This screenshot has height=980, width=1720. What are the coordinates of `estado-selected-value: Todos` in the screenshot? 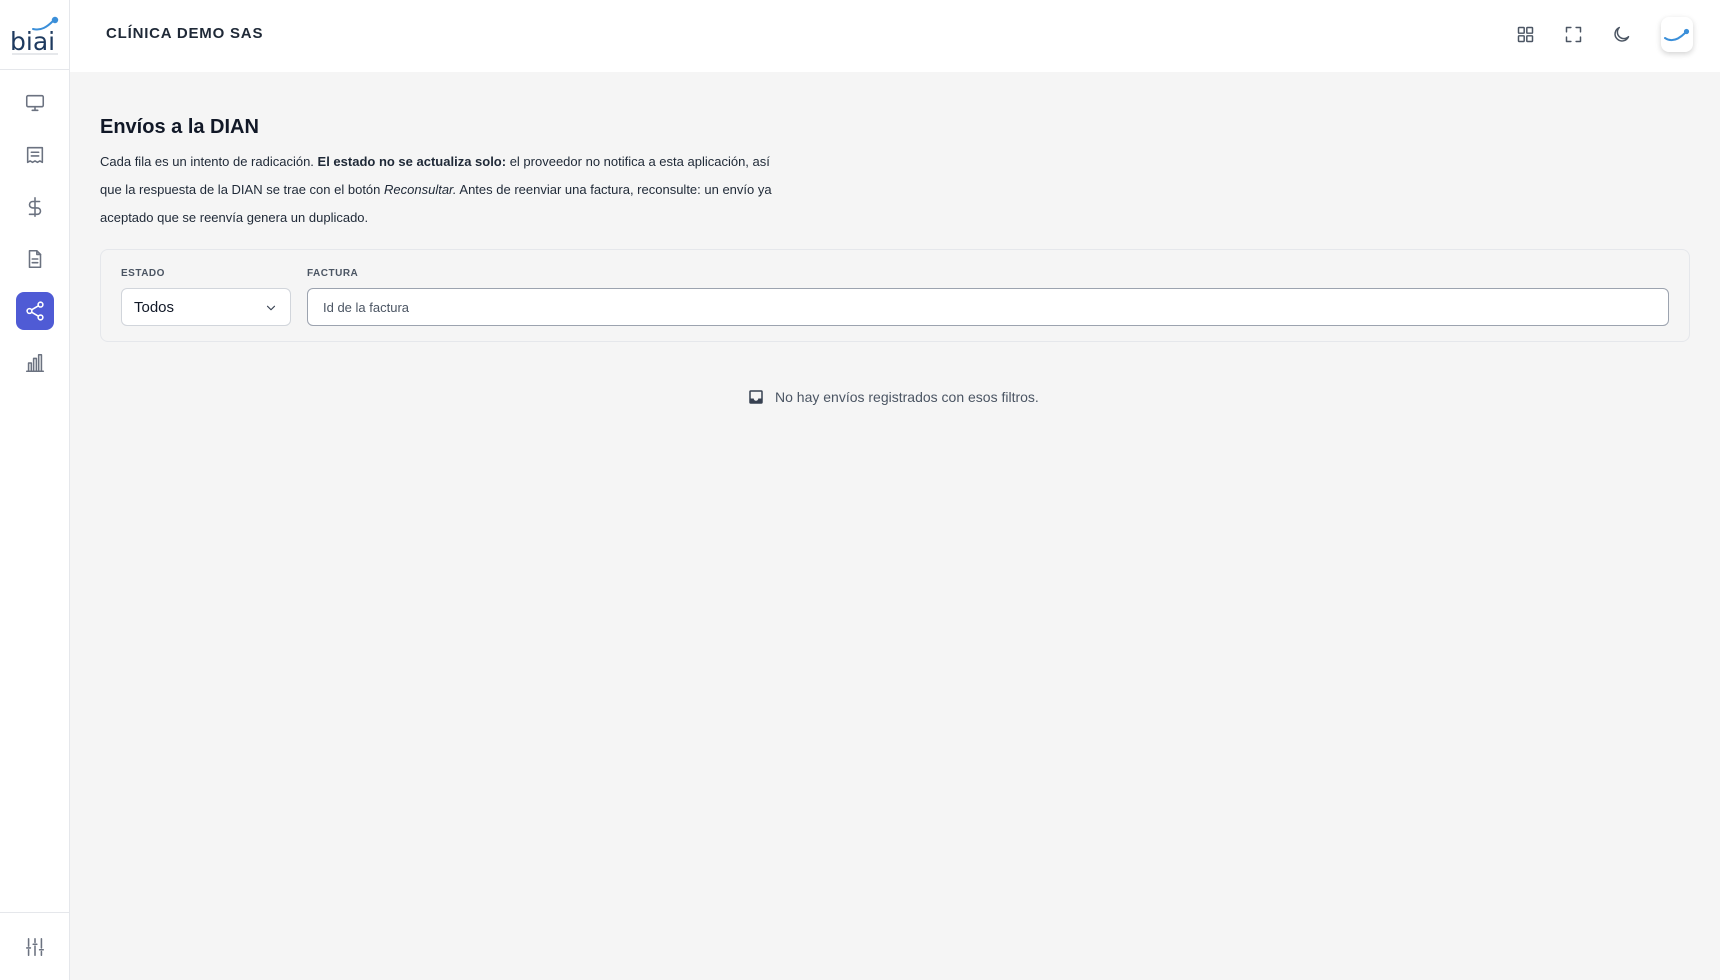 It's located at (154, 307).